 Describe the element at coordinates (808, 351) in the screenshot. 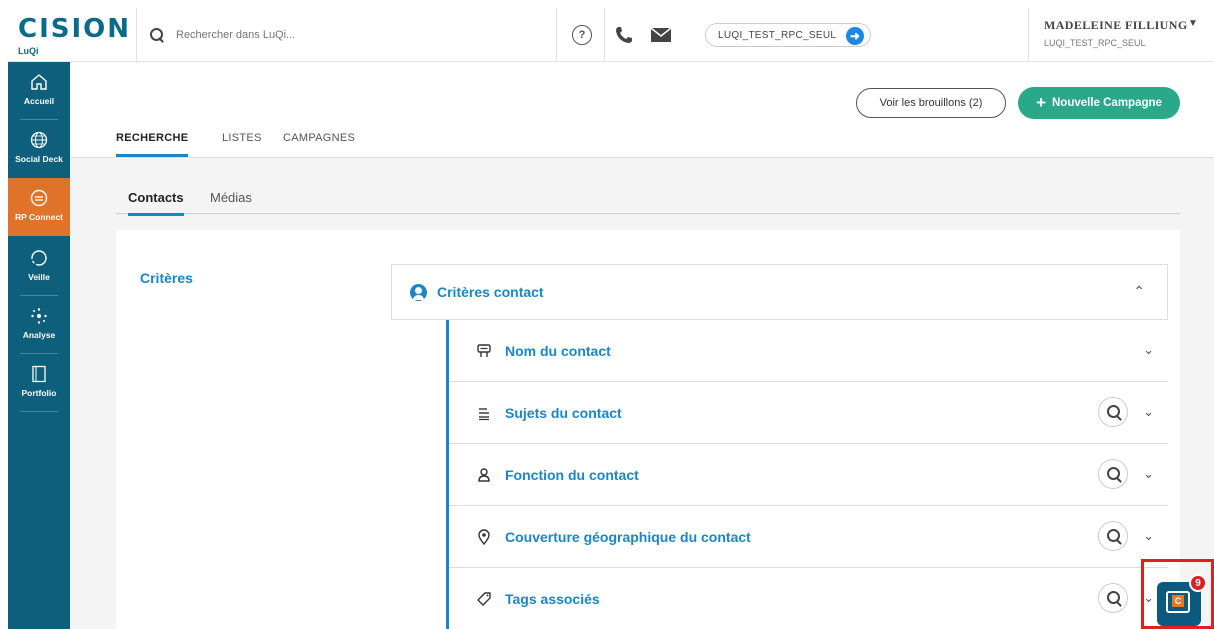

I see `criteria-row-nom: Nom du contact ⌄` at that location.